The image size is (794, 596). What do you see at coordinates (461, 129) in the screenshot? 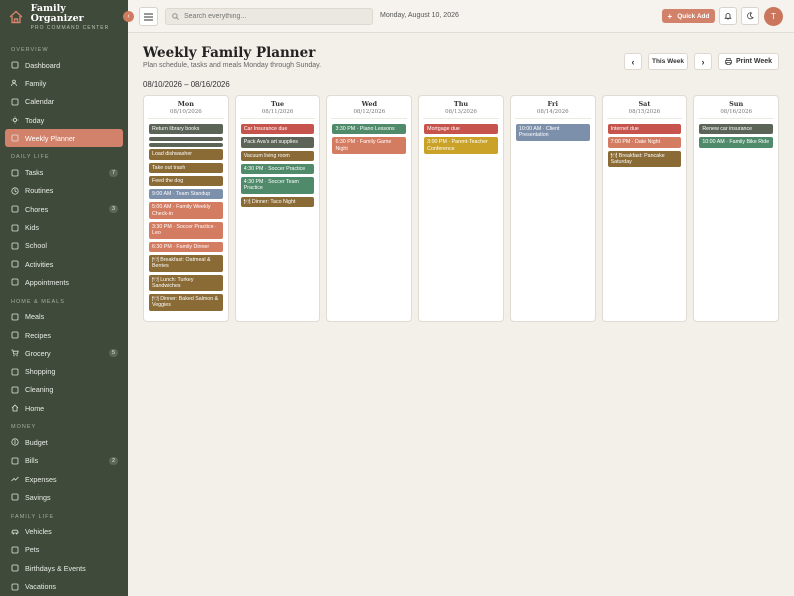
I see `event-item: Mortgage due` at bounding box center [461, 129].